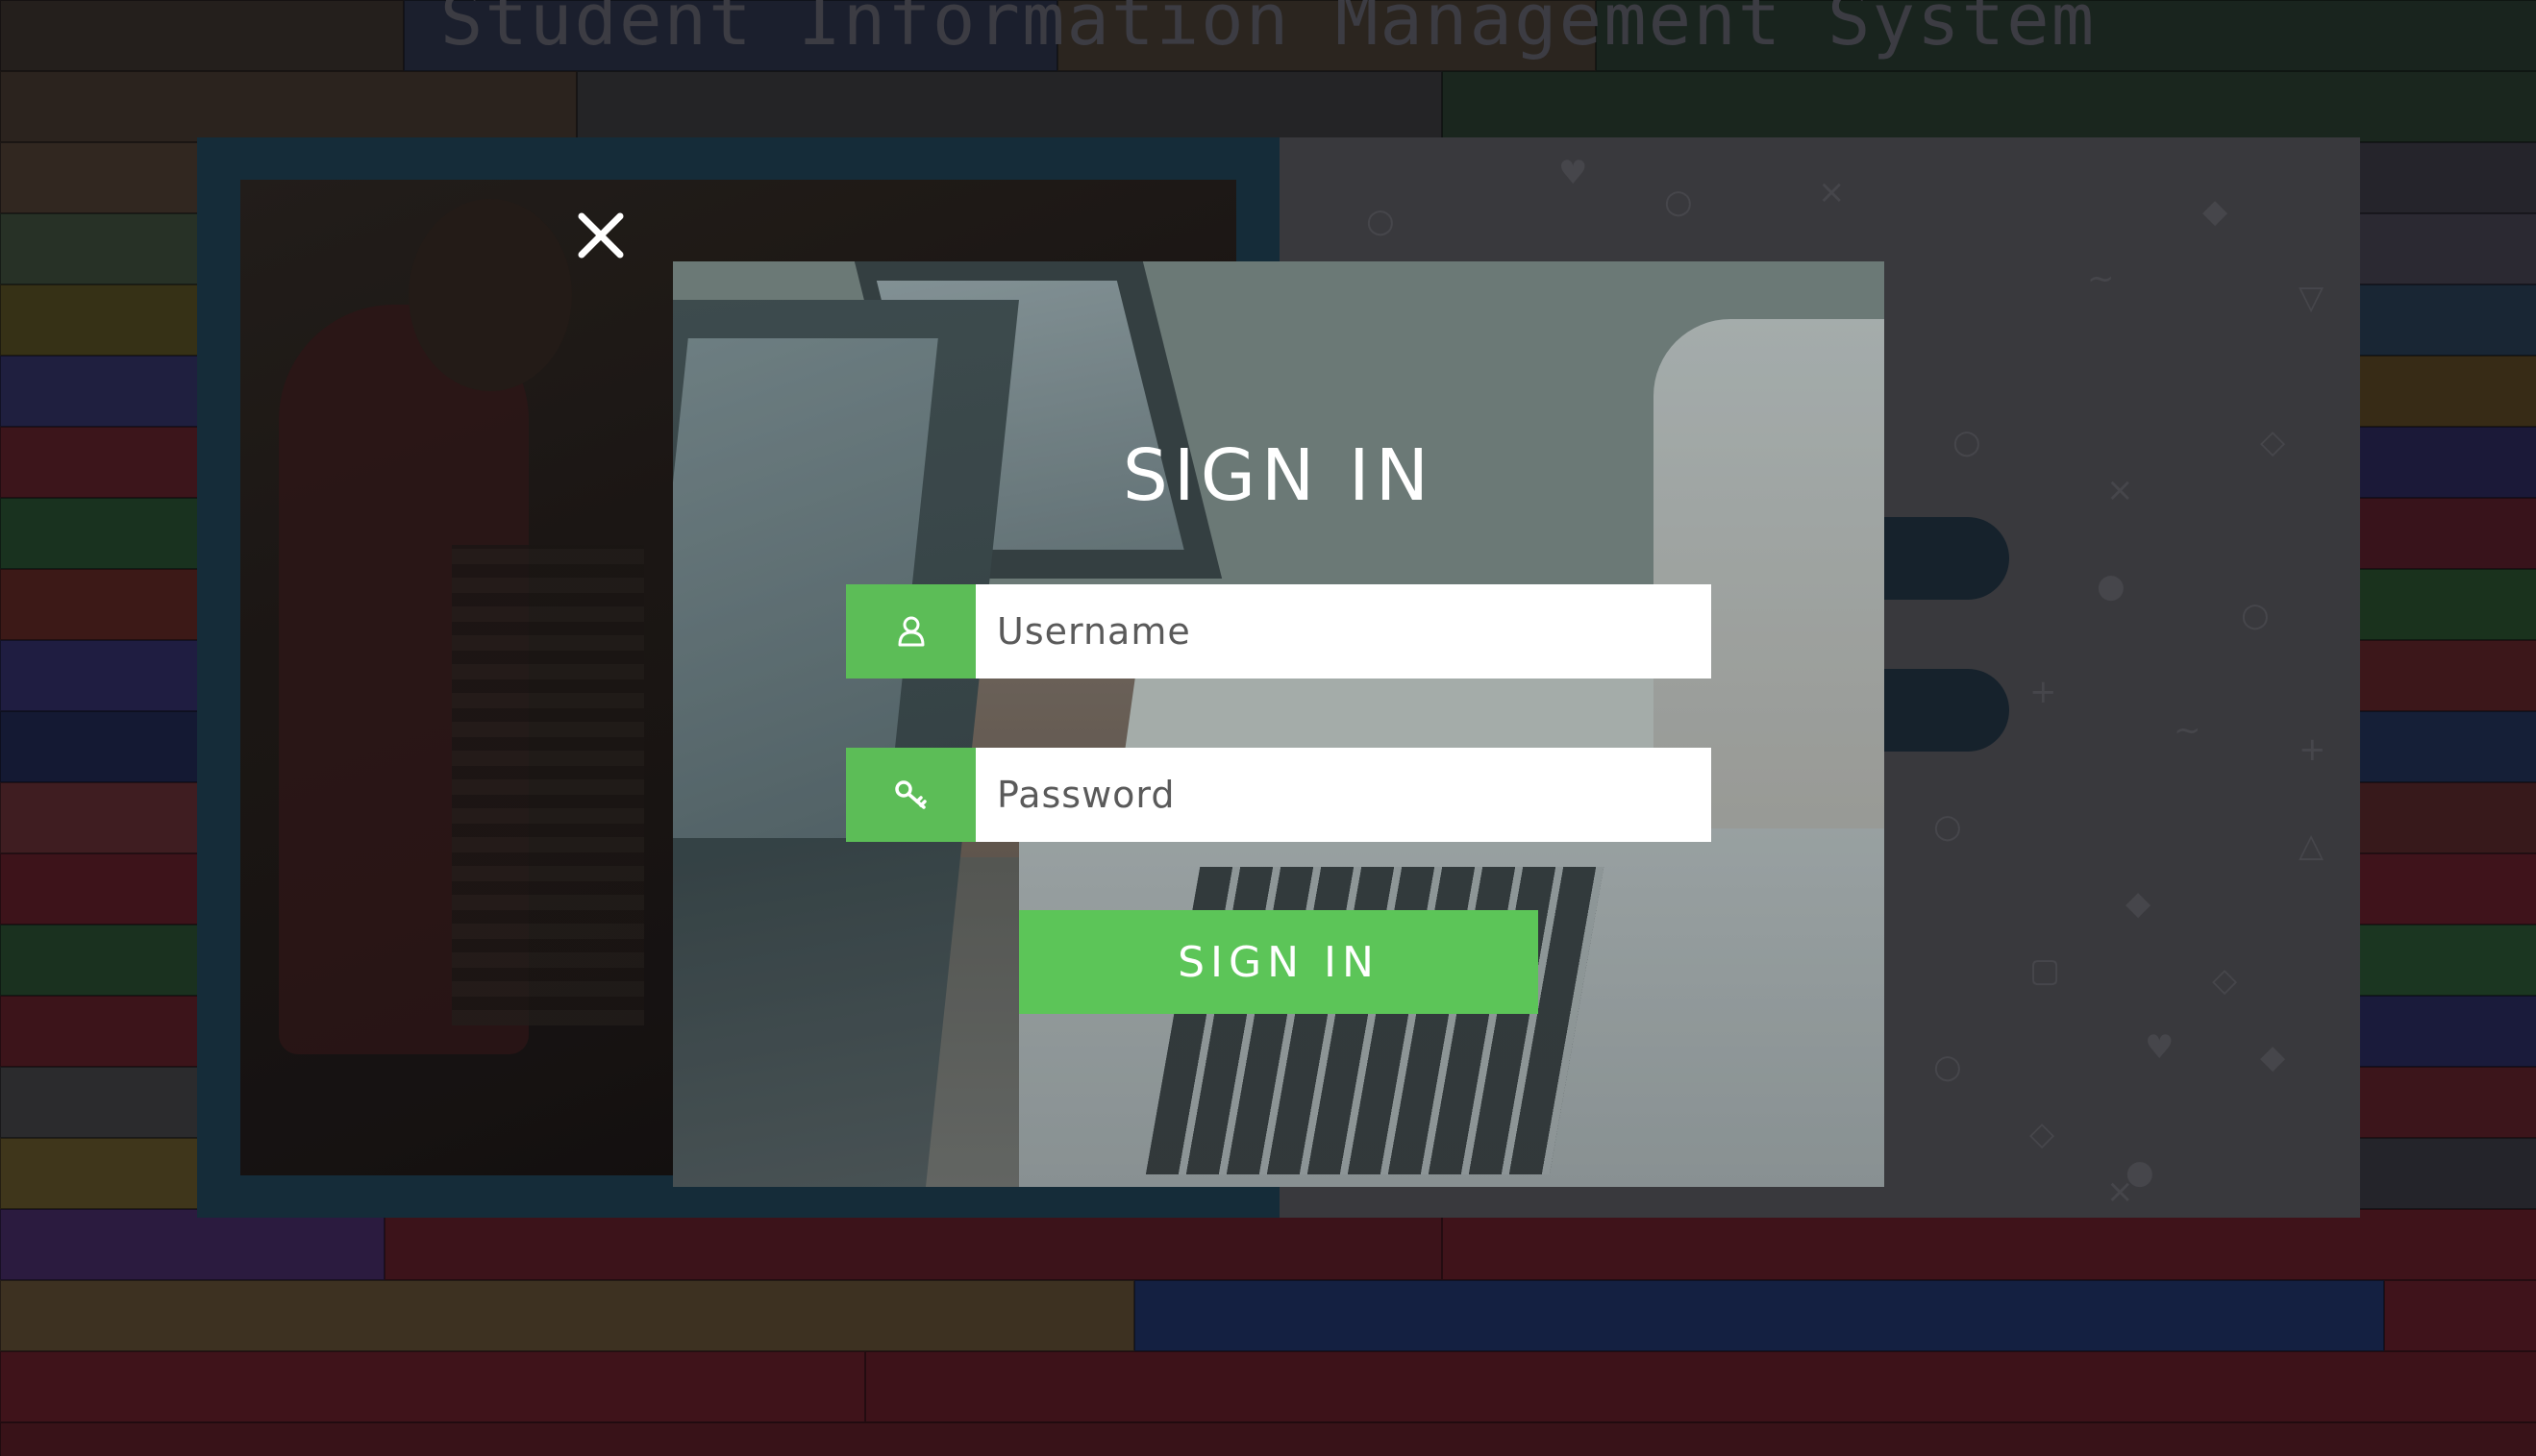  I want to click on username-input, so click(1343, 632).